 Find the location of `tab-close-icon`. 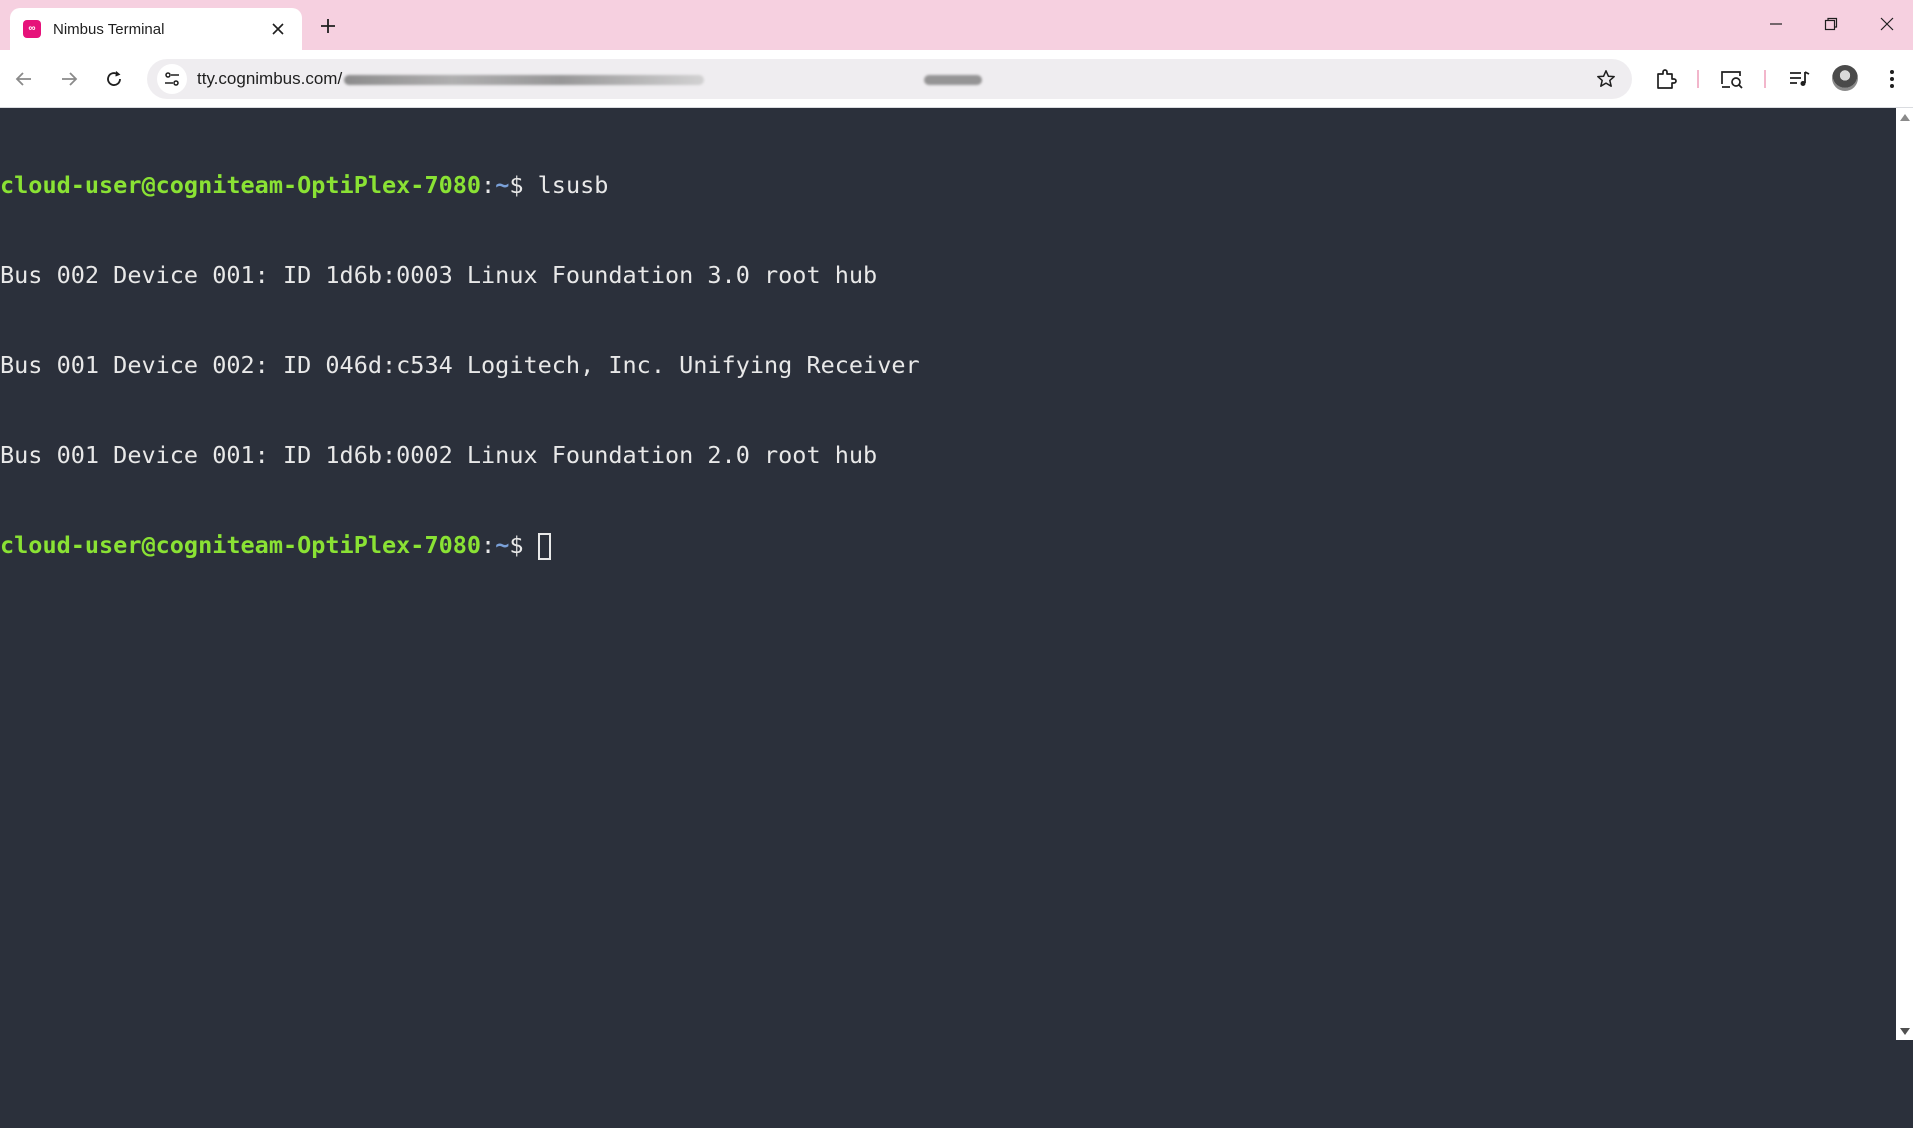

tab-close-icon is located at coordinates (278, 29).